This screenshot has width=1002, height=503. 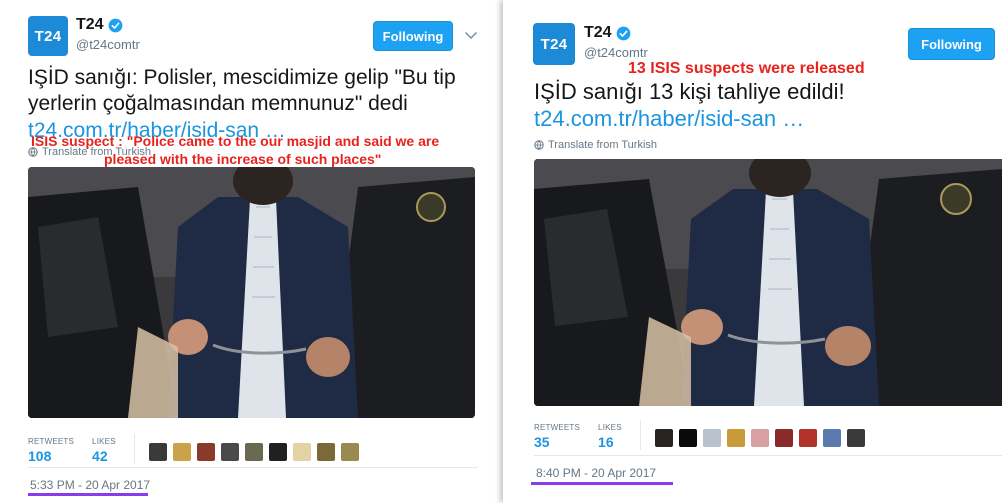 I want to click on engagement-stats: RETWEETS 35 LIKES 16, so click(x=702, y=435).